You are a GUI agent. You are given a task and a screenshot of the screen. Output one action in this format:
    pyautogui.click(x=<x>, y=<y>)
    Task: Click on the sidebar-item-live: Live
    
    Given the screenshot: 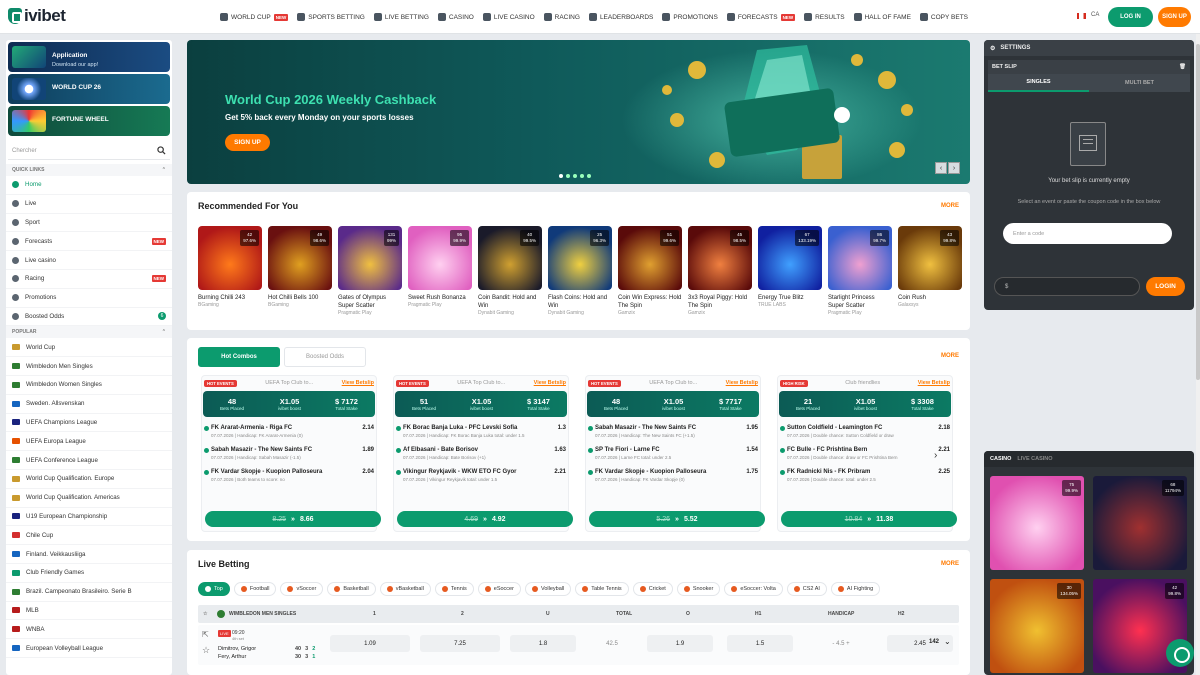 What is the action you would take?
    pyautogui.click(x=89, y=204)
    